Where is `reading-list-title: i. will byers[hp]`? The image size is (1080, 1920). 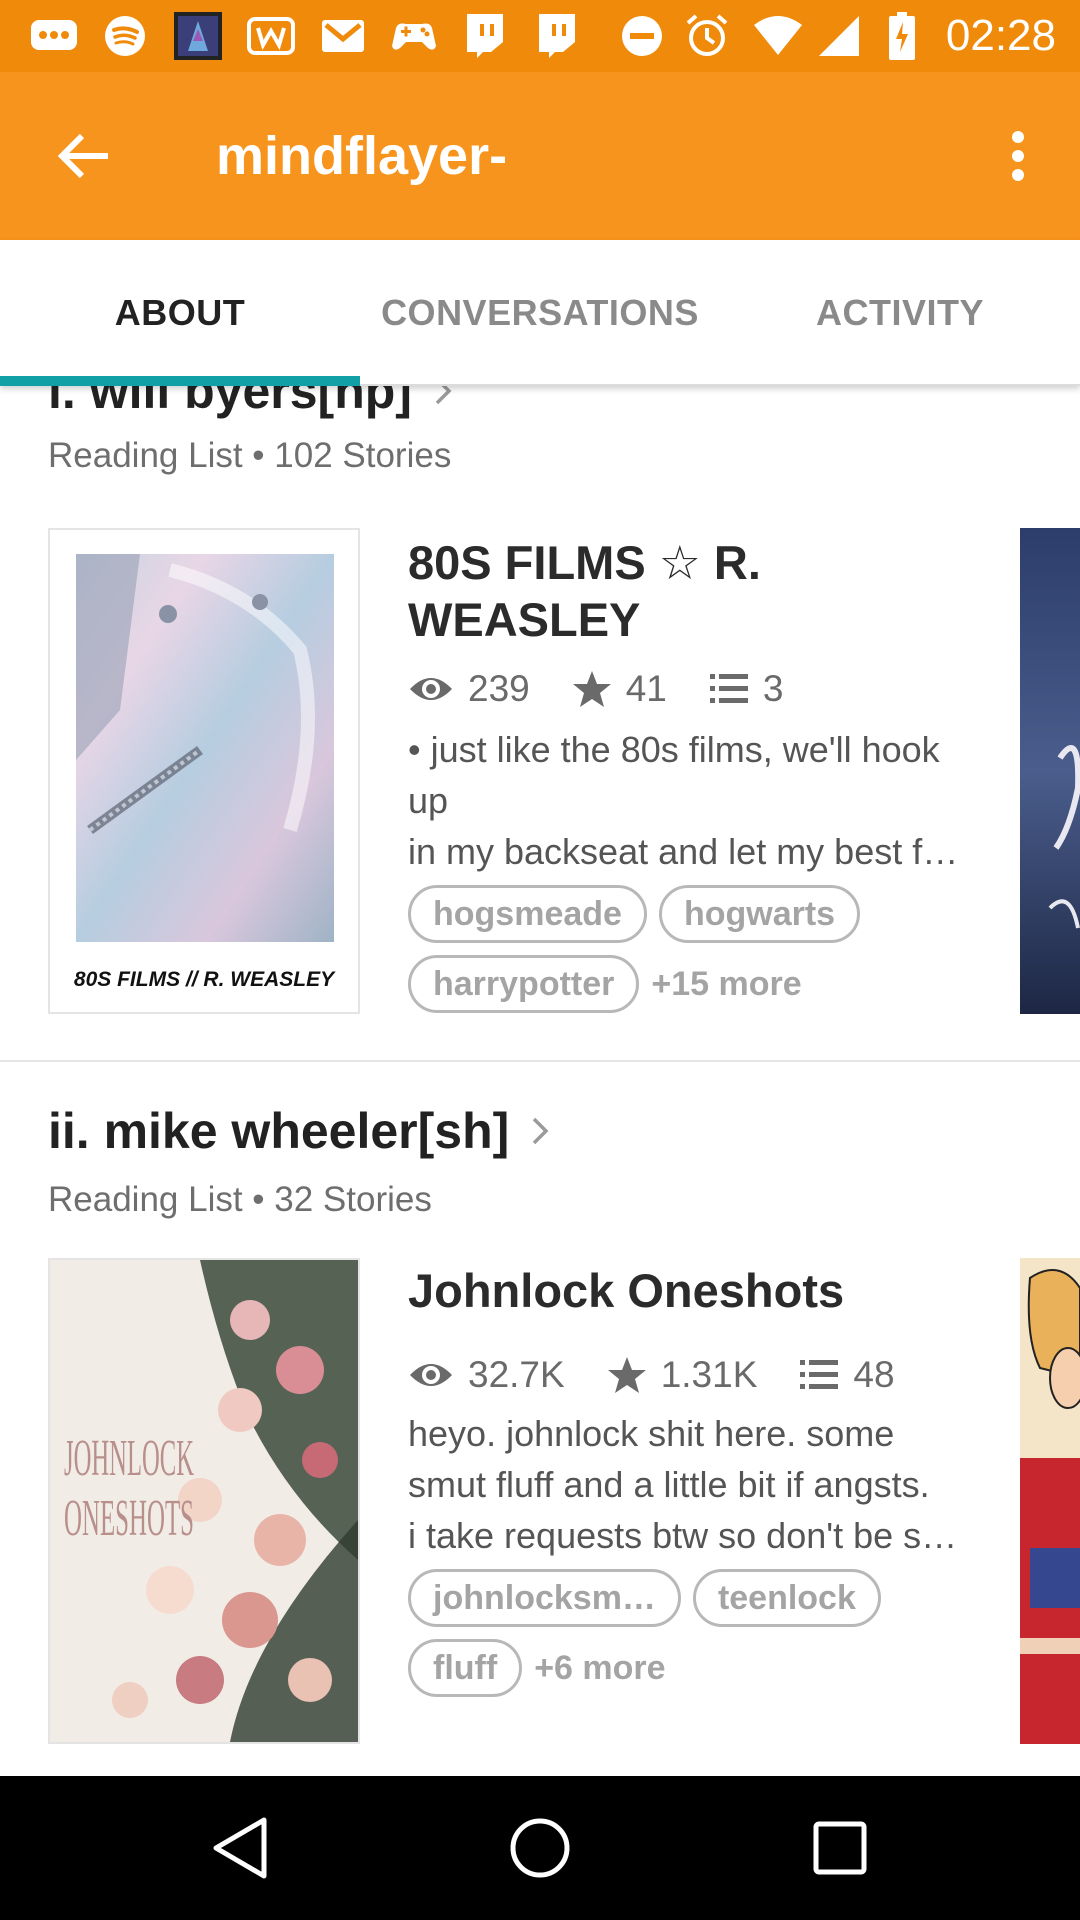
reading-list-title: i. will byers[hp] is located at coordinates (250, 403).